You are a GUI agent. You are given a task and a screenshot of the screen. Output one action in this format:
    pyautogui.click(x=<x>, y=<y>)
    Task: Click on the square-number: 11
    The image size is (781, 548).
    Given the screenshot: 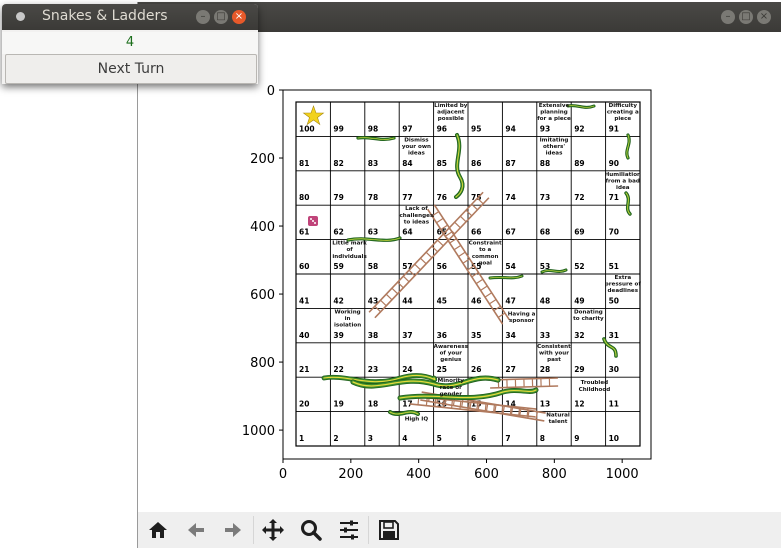 What is the action you would take?
    pyautogui.click(x=614, y=404)
    